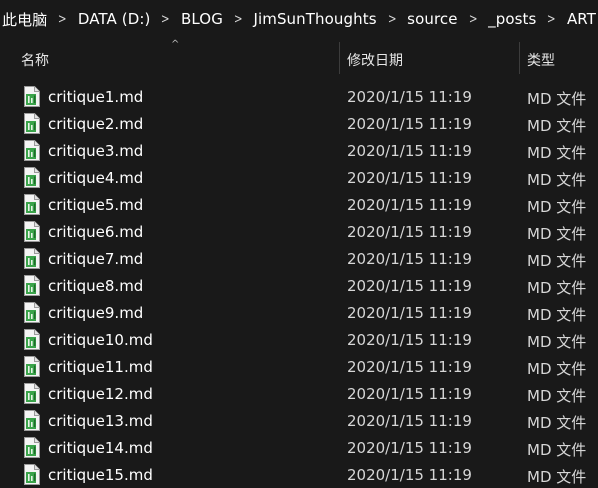 The image size is (598, 488). What do you see at coordinates (100, 448) in the screenshot?
I see `file-name: critique14.md` at bounding box center [100, 448].